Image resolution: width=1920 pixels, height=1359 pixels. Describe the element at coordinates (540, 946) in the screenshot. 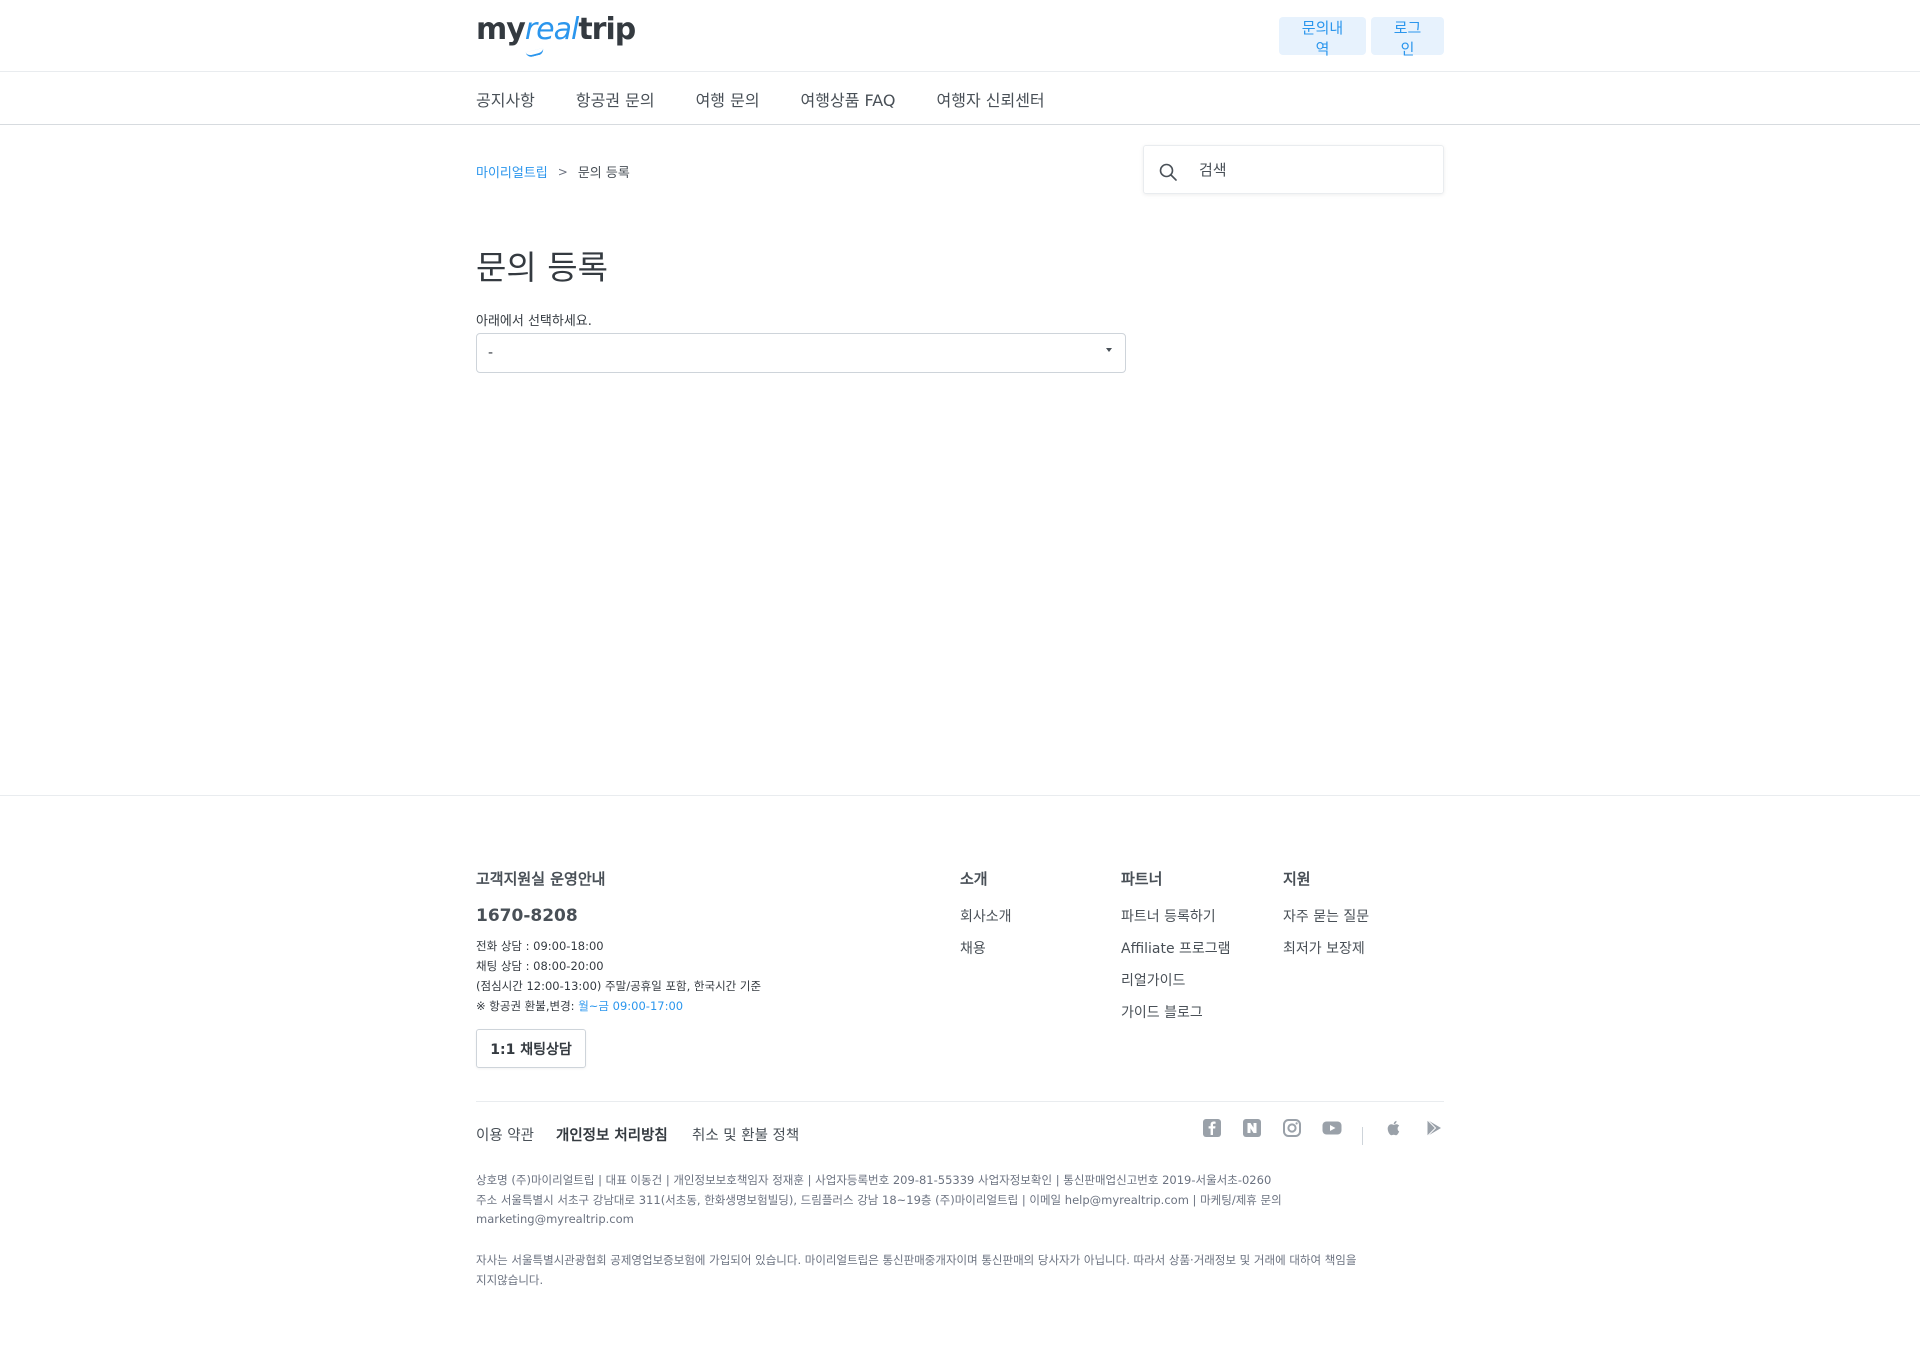

I see `cs-hours-phone: 전화 상담 : 09:00-18:00` at that location.